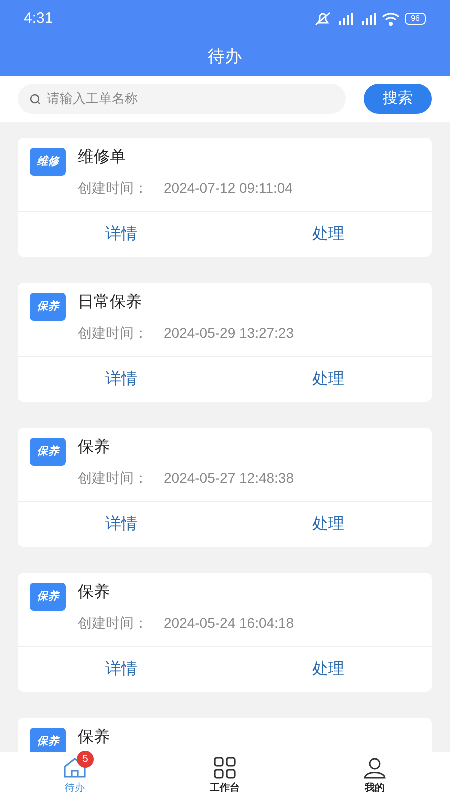 This screenshot has height=800, width=450. What do you see at coordinates (415, 19) in the screenshot?
I see `battery-indicator: 96` at bounding box center [415, 19].